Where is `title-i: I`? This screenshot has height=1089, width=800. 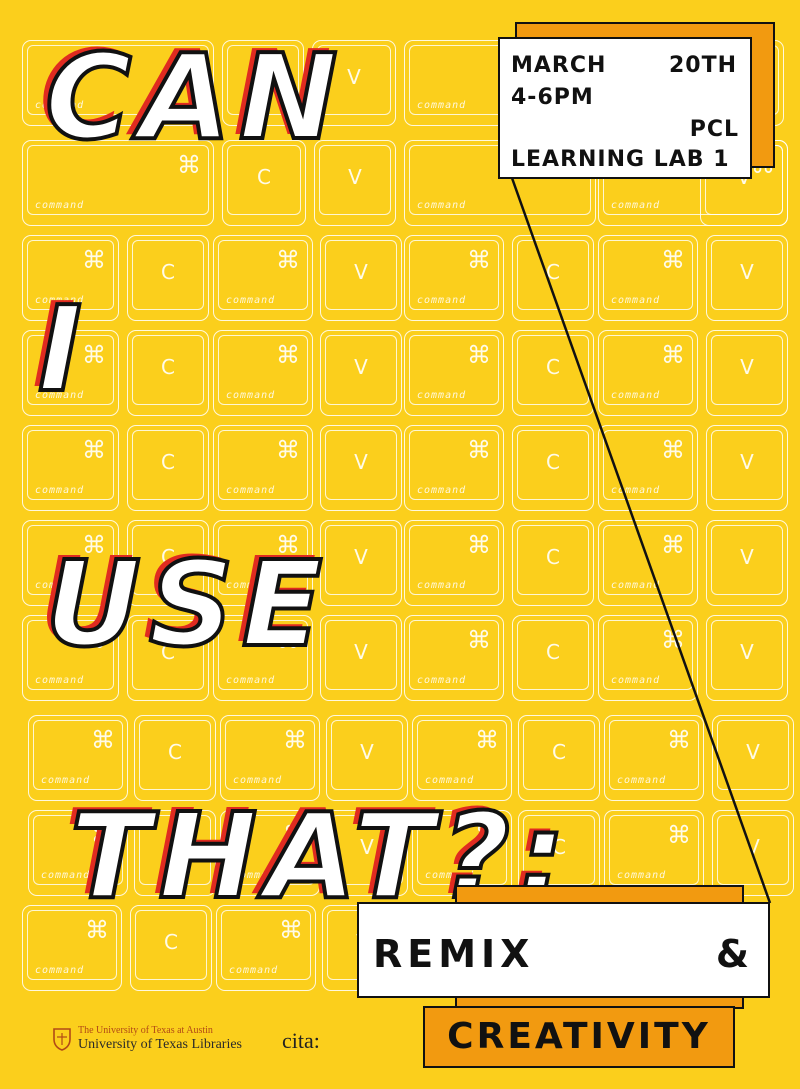 title-i: I is located at coordinates (63, 349).